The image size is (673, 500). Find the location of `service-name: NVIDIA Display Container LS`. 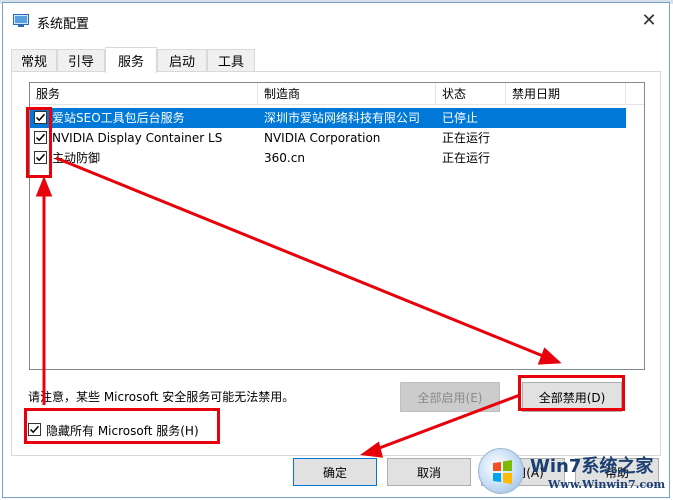

service-name: NVIDIA Display Container LS is located at coordinates (137, 138).